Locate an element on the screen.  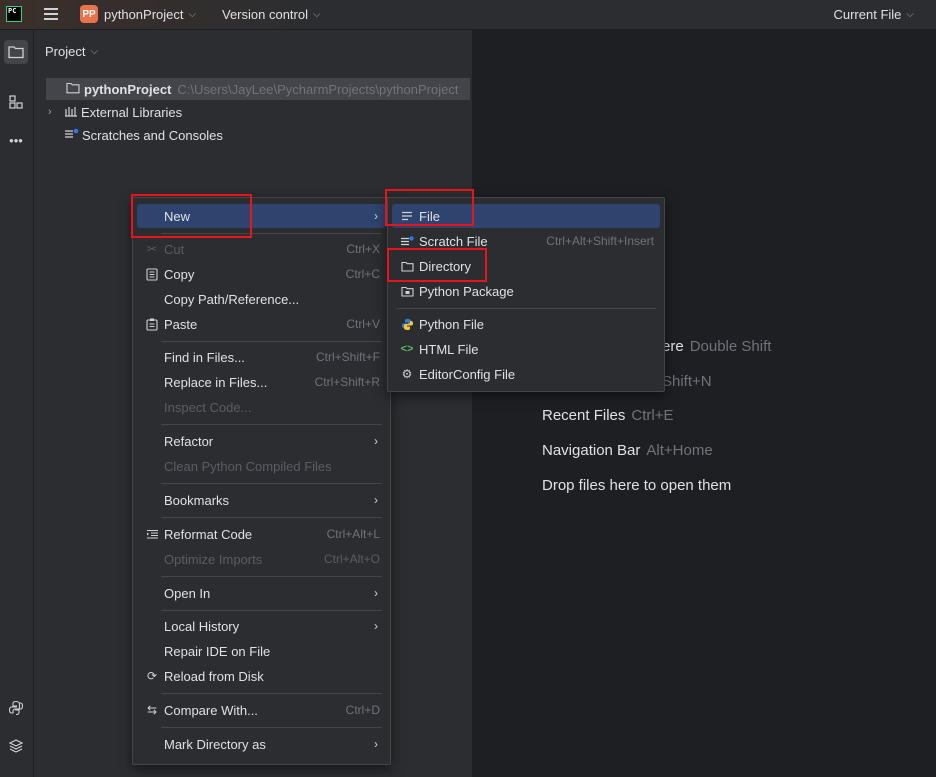
run-config-selector: Current File ⌵ is located at coordinates (873, 14).